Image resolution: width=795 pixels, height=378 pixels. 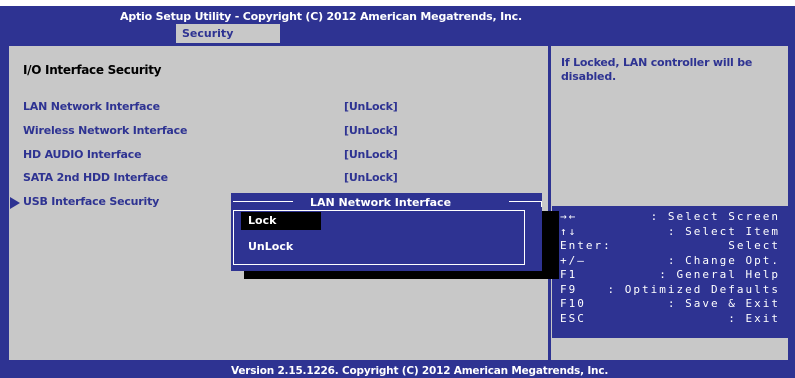 I want to click on key-description: : Optimized Defaults, so click(x=693, y=289).